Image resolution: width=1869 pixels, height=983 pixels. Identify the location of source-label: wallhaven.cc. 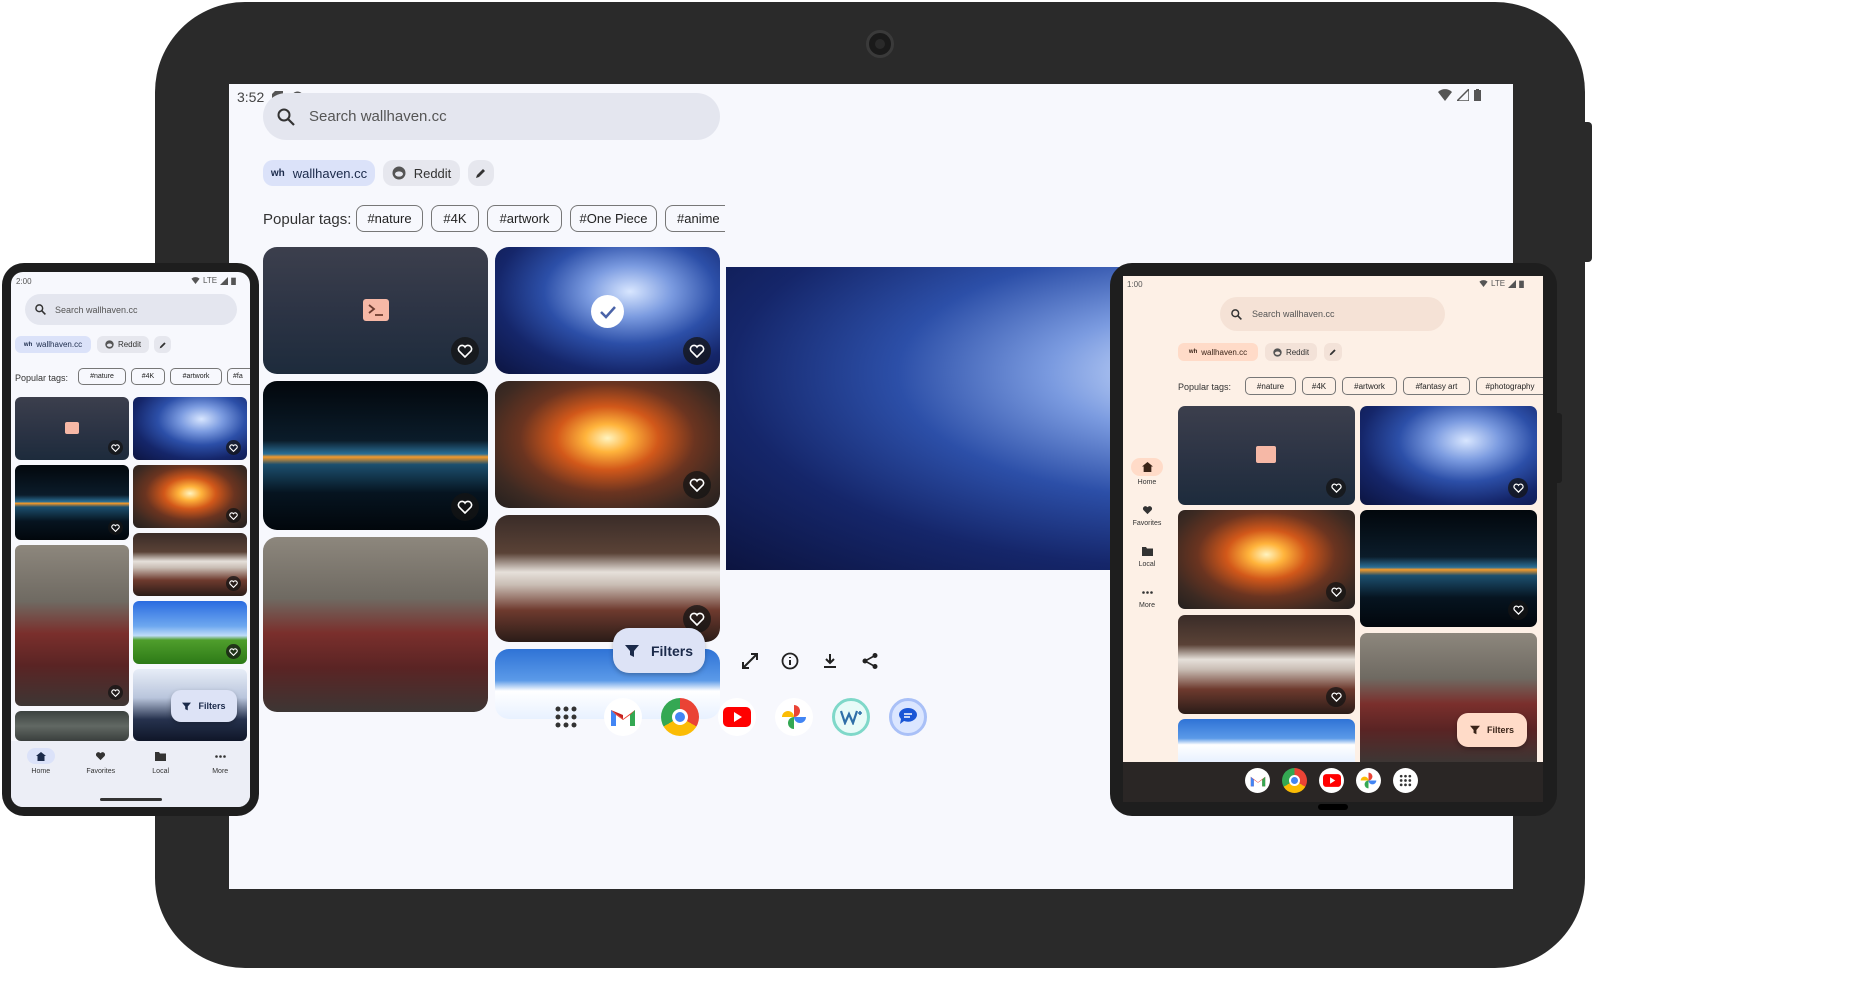
(330, 173).